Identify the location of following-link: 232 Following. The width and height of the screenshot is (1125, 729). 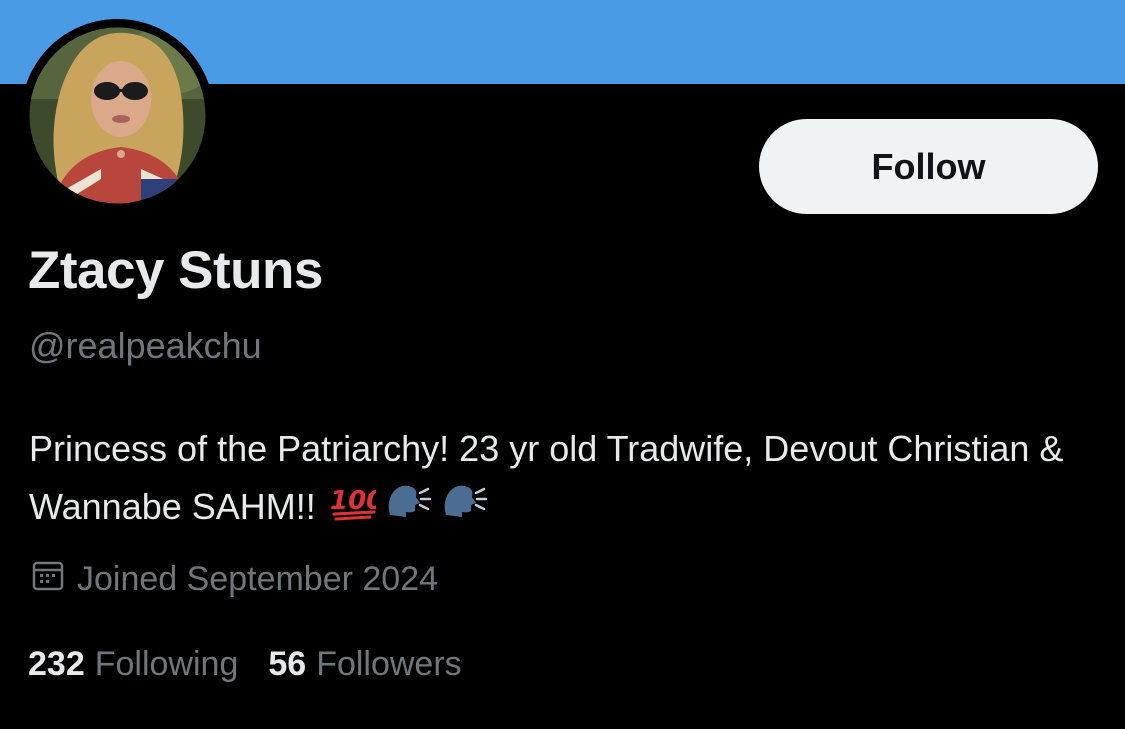
(133, 664).